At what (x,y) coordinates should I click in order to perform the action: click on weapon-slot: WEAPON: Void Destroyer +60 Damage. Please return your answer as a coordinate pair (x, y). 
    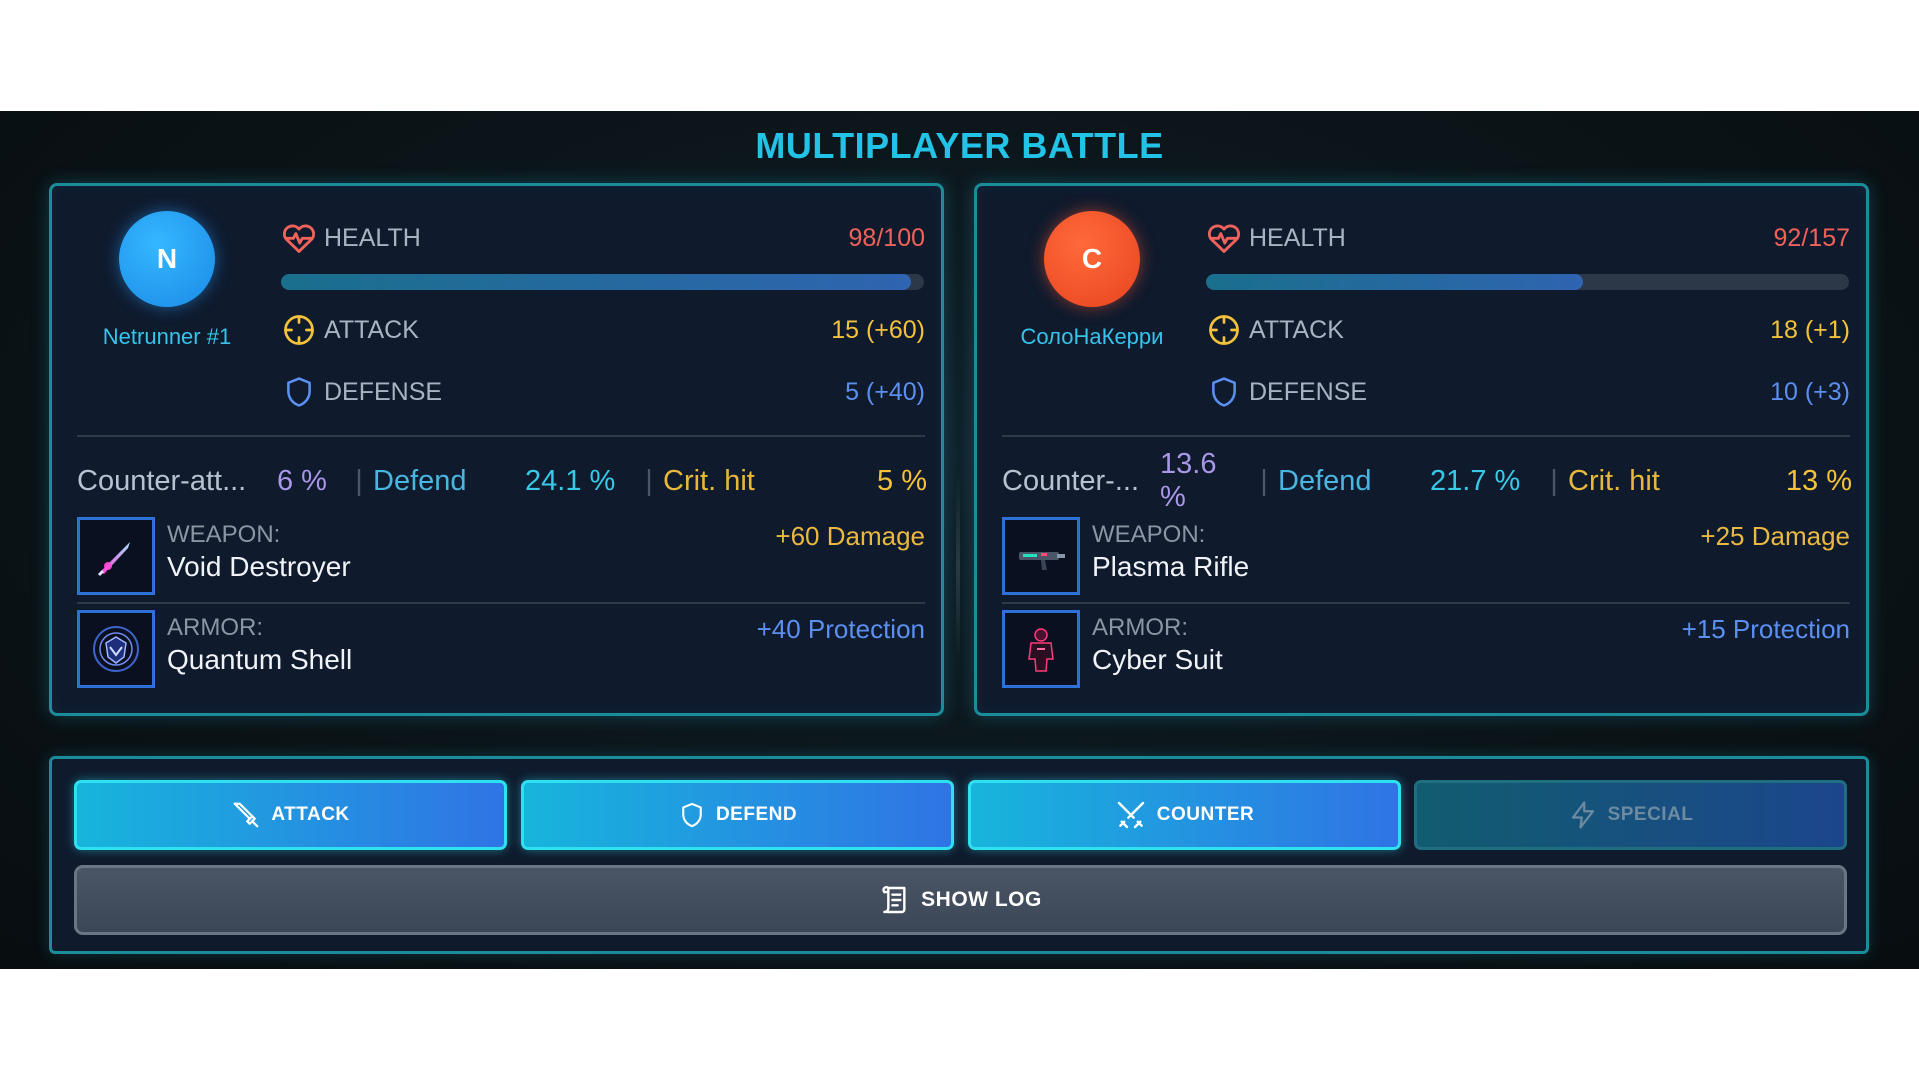
    Looking at the image, I should click on (501, 557).